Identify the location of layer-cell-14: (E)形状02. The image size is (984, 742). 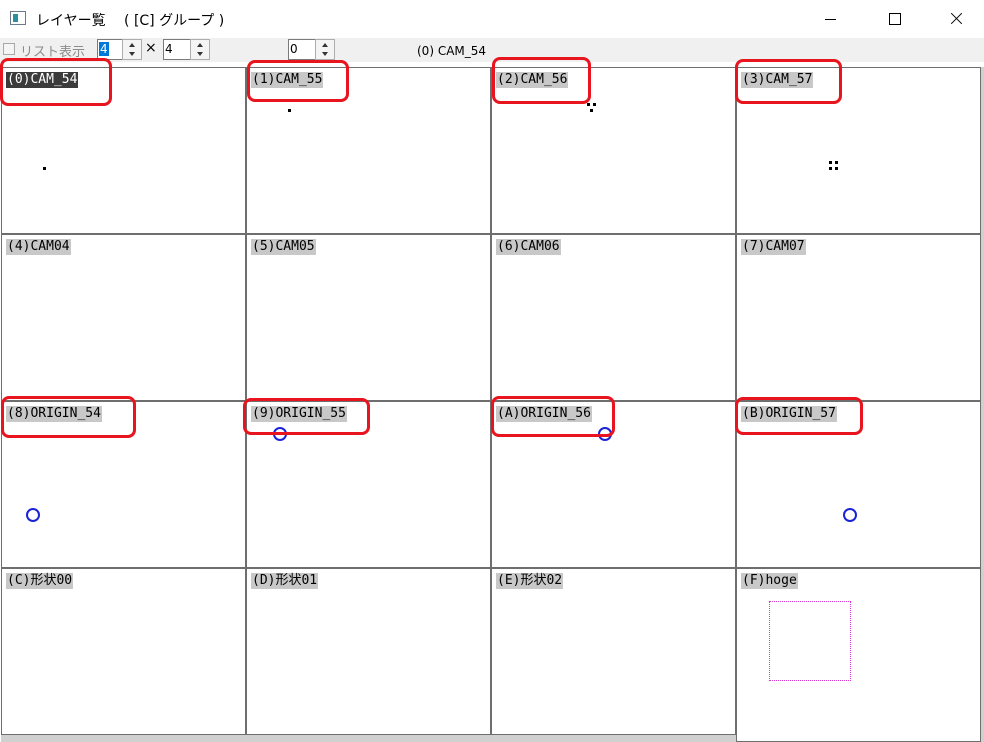
(613, 651).